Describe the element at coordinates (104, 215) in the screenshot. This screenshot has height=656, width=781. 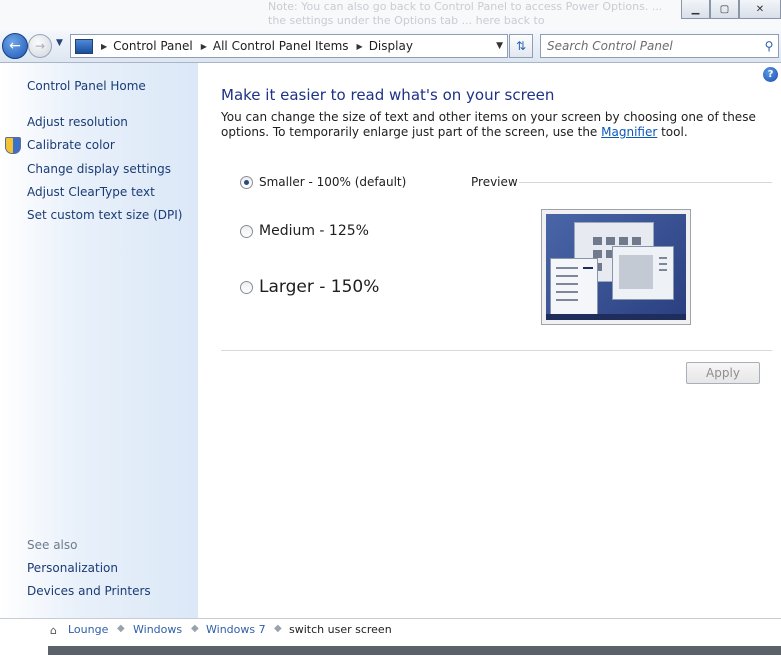
I see `sidebar-custom-text-size: Set custom text size (DPI)` at that location.